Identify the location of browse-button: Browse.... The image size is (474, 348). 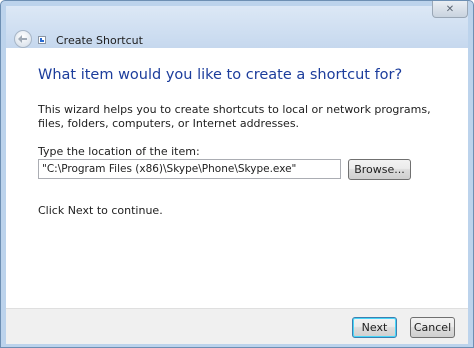
(379, 169).